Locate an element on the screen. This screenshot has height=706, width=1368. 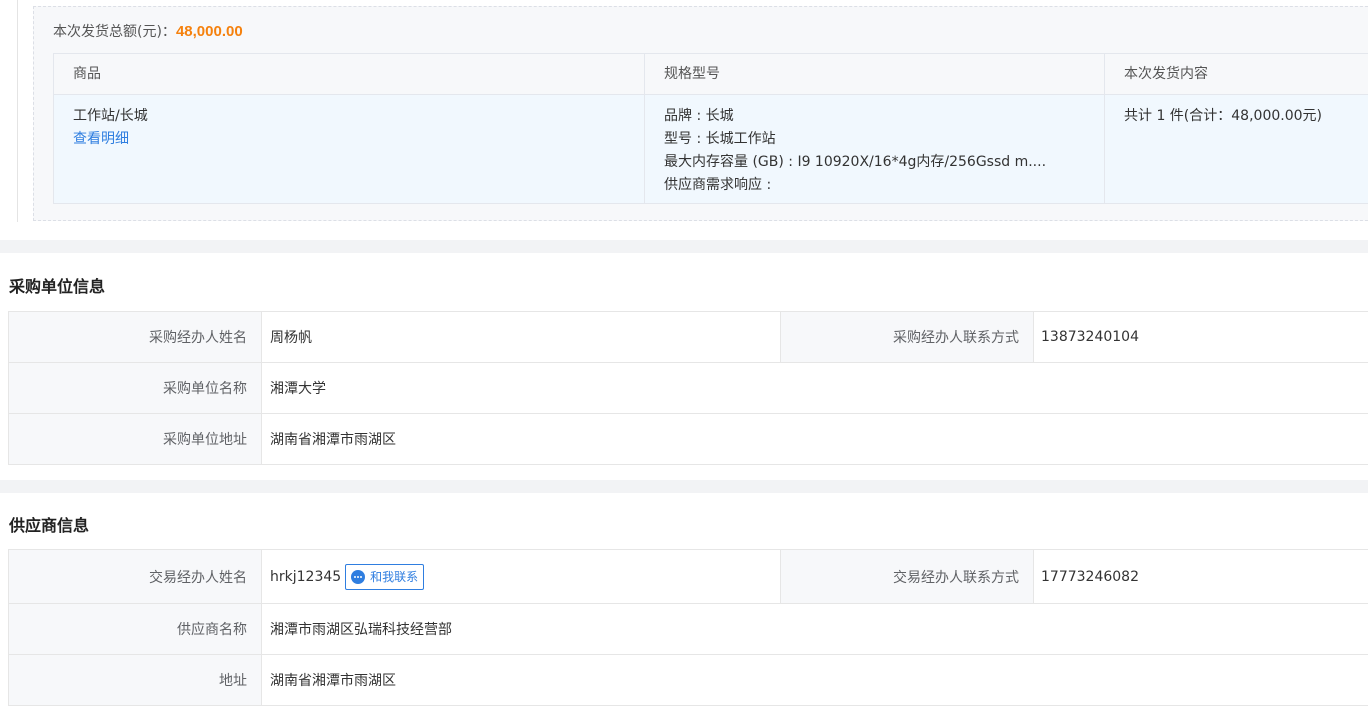
goods-table-header: 商品 规格型号 本次发货内容 is located at coordinates (711, 74).